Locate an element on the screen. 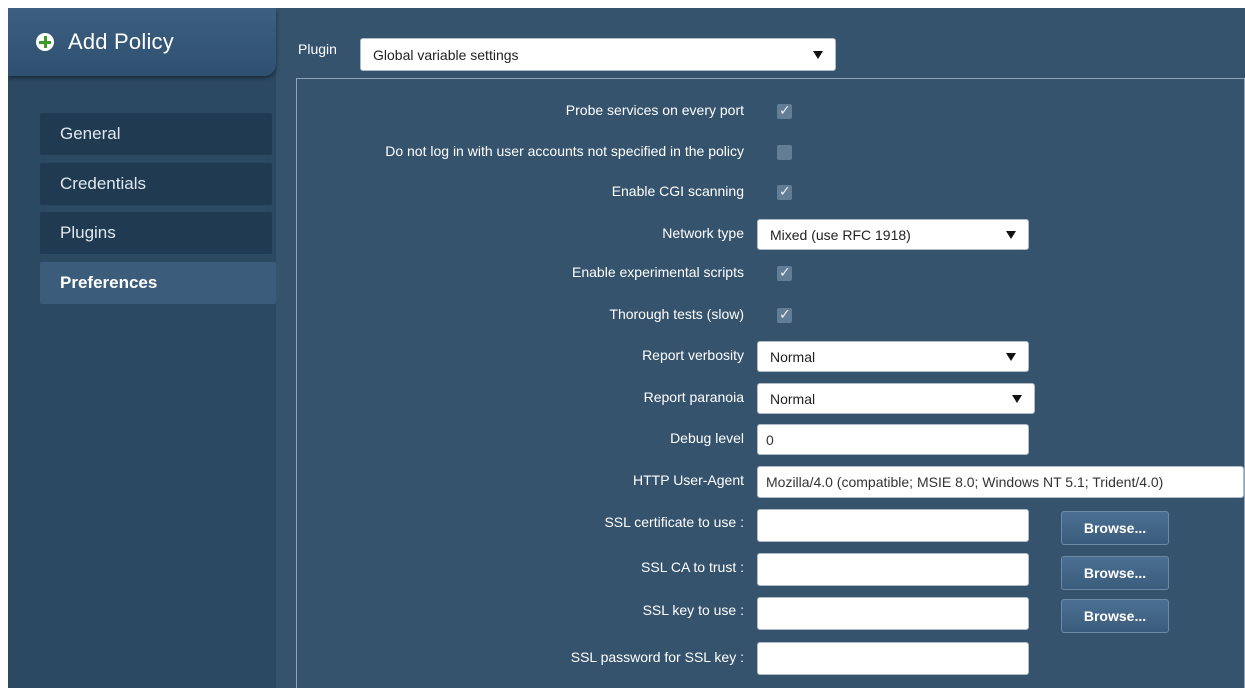 The image size is (1245, 688). verbosity-value: Normal is located at coordinates (793, 356).